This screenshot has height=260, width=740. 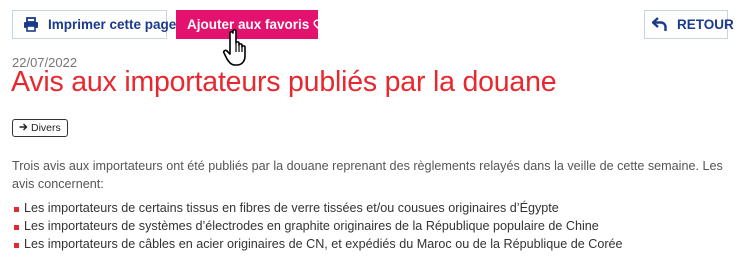 What do you see at coordinates (660, 24) in the screenshot?
I see `back-arrow-icon` at bounding box center [660, 24].